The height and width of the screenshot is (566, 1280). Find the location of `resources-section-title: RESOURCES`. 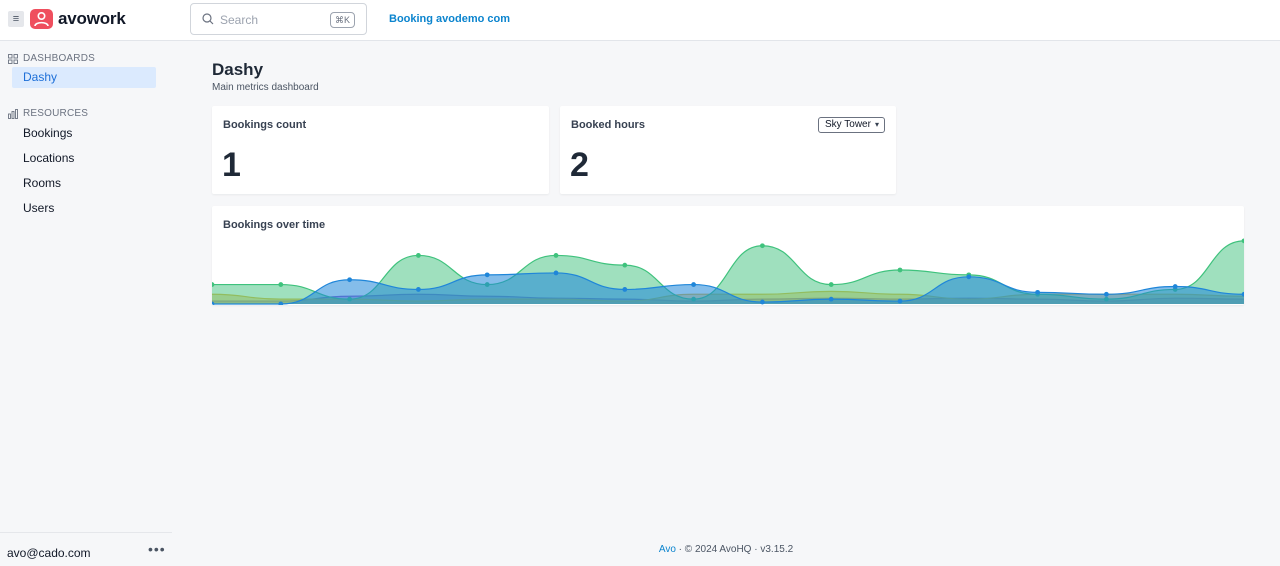

resources-section-title: RESOURCES is located at coordinates (48, 113).